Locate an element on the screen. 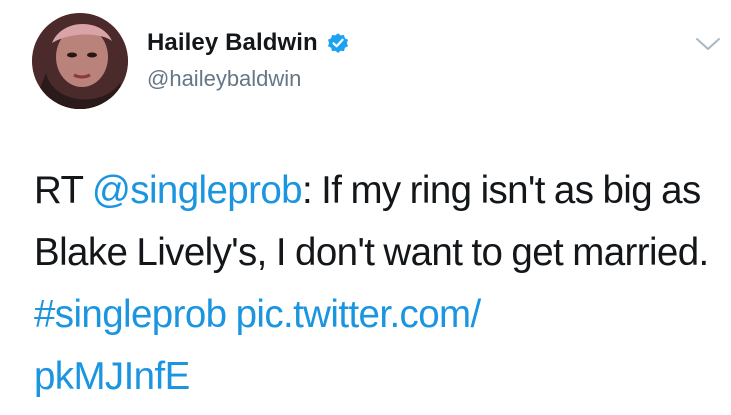  retweet-prefix: RT is located at coordinates (63, 190).